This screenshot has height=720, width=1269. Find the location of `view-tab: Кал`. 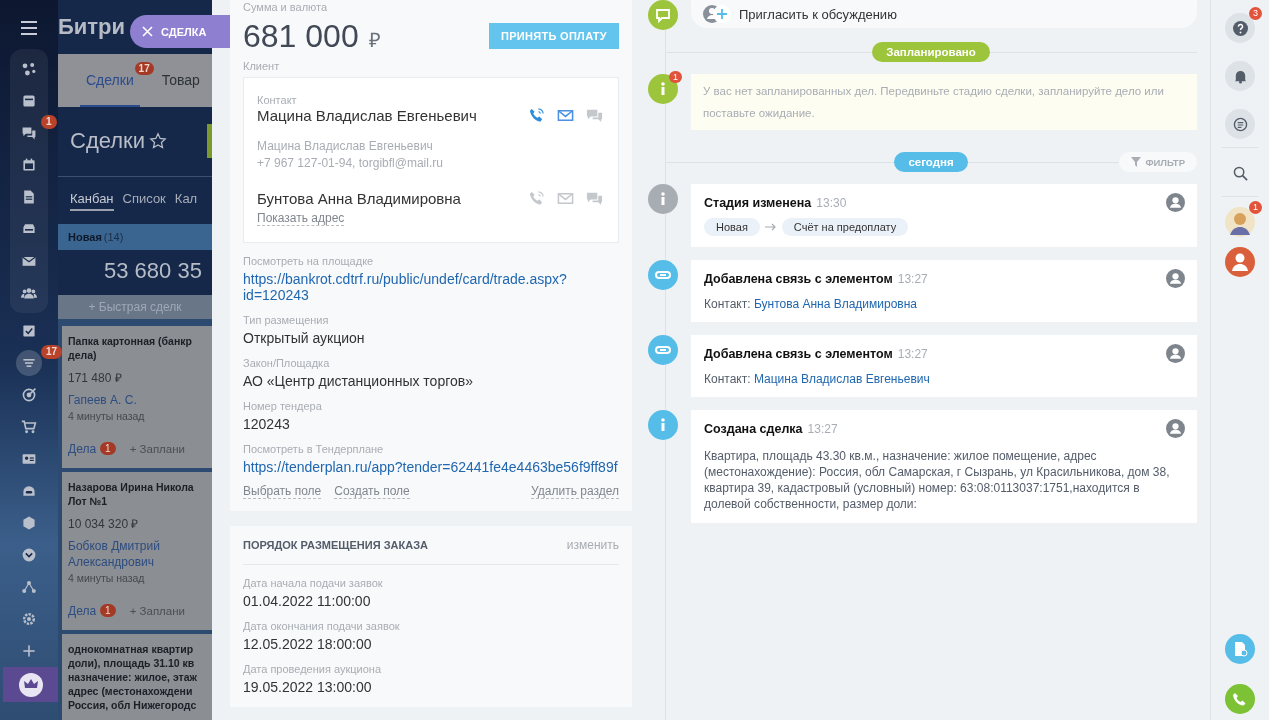

view-tab: Кал is located at coordinates (186, 200).